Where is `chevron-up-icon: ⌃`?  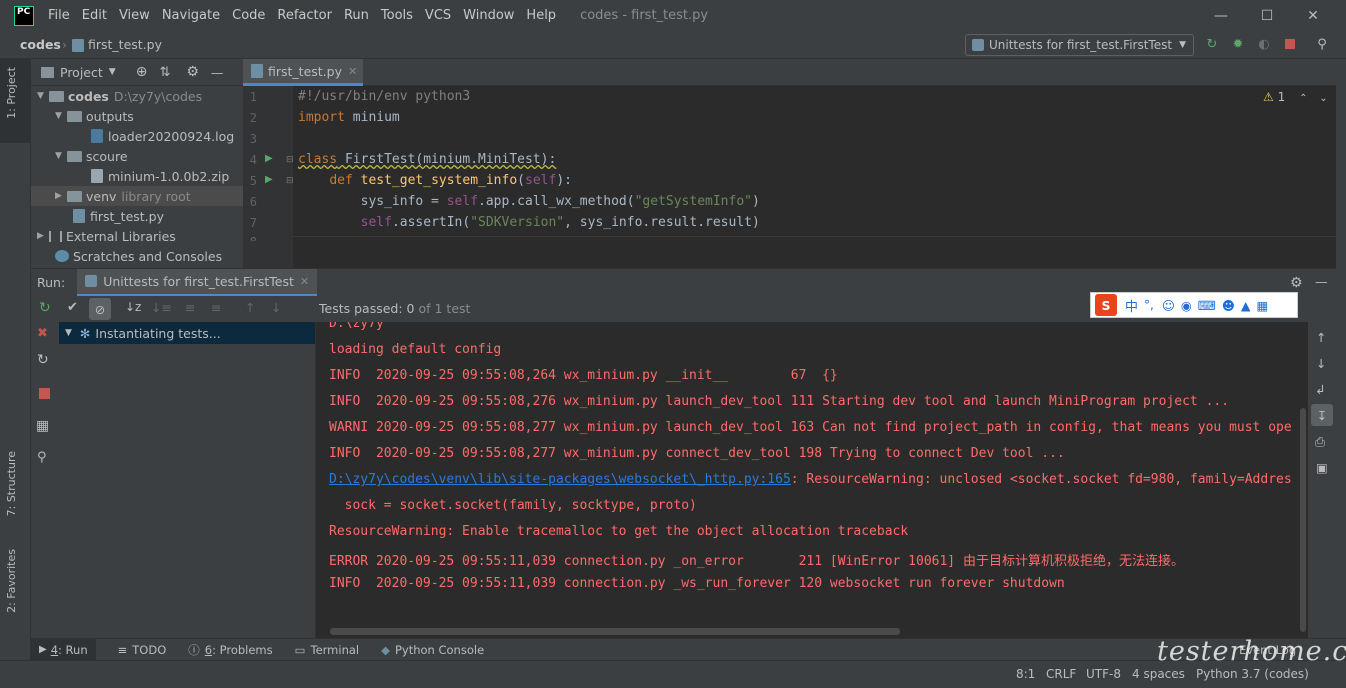
chevron-up-icon: ⌃ is located at coordinates (1303, 98).